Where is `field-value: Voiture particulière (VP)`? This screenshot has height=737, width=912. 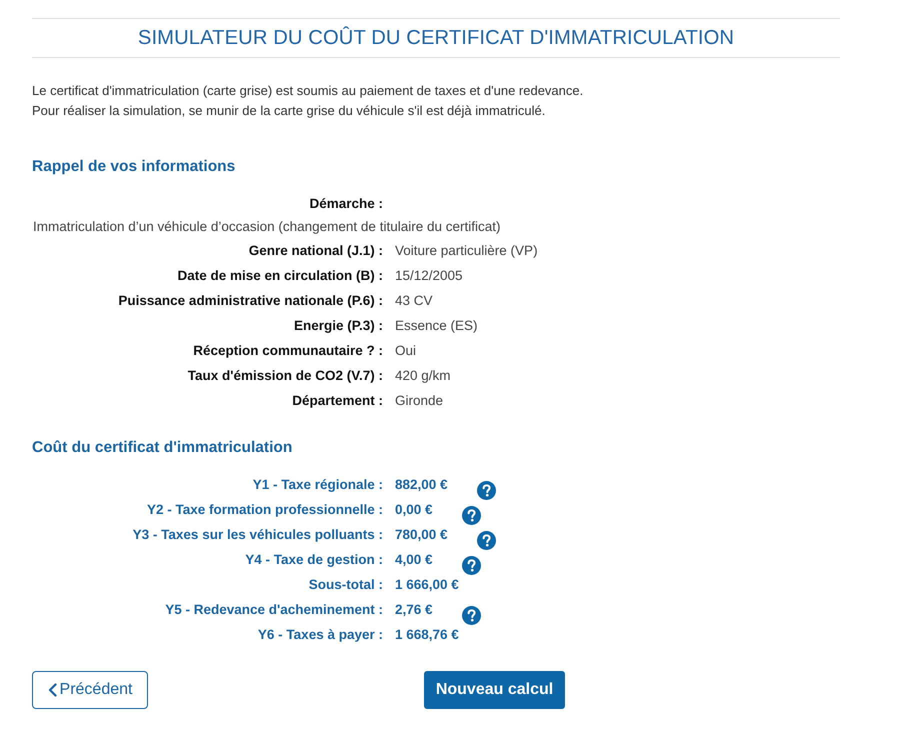 field-value: Voiture particulière (VP) is located at coordinates (467, 251).